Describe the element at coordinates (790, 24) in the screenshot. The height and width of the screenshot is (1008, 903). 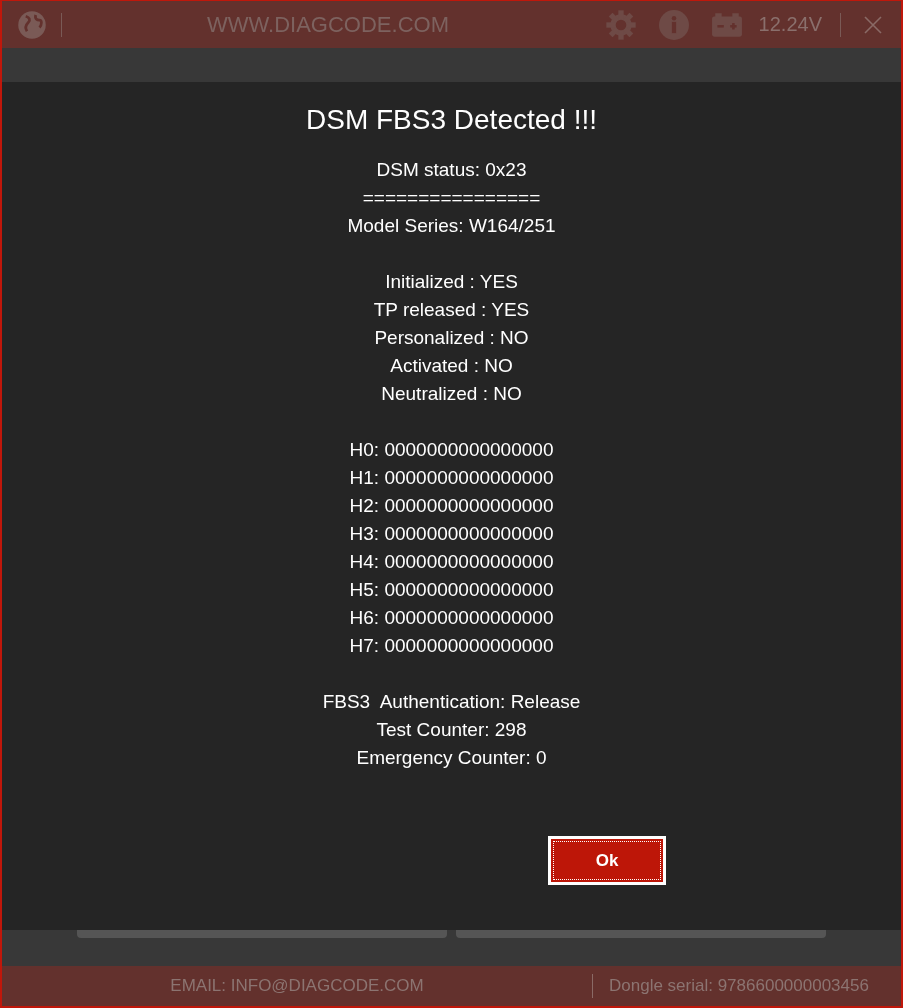
I see `voltage-reading: 12.24V` at that location.